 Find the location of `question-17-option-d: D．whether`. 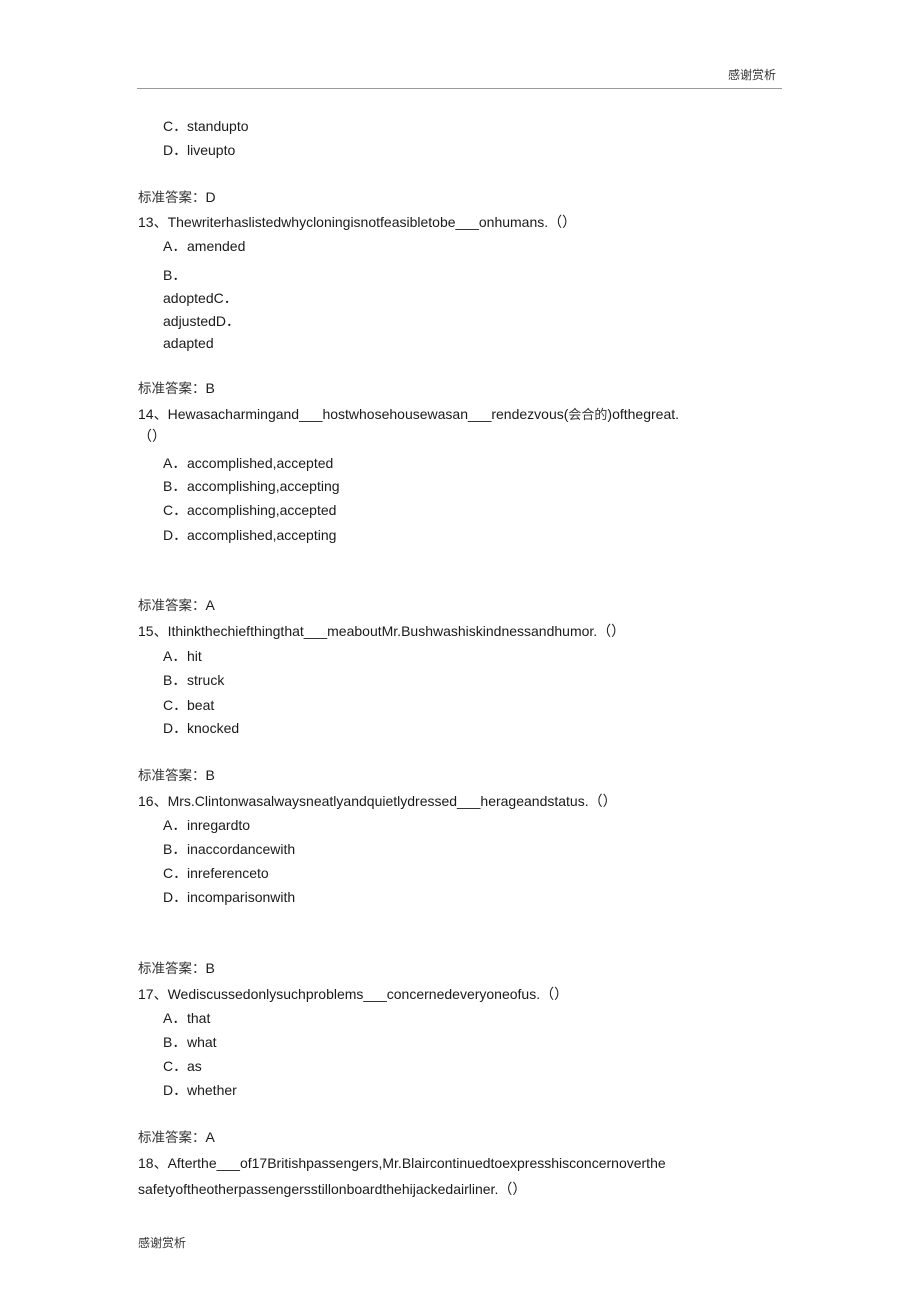

question-17-option-d: D．whether is located at coordinates (200, 1090).